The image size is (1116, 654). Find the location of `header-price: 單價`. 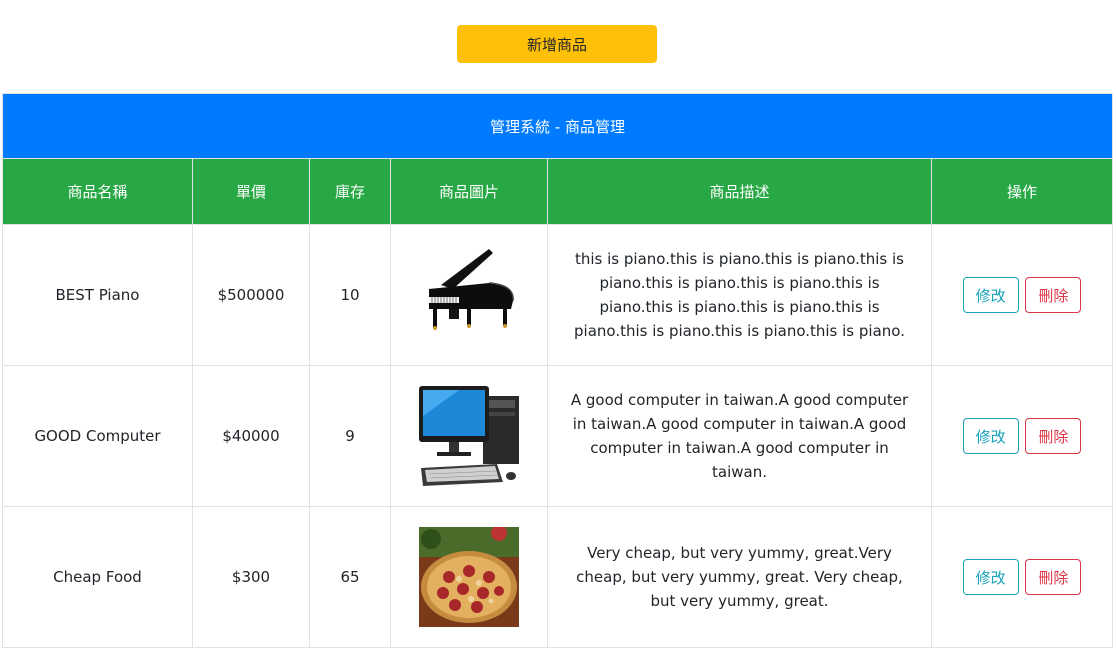

header-price: 單價 is located at coordinates (251, 191).